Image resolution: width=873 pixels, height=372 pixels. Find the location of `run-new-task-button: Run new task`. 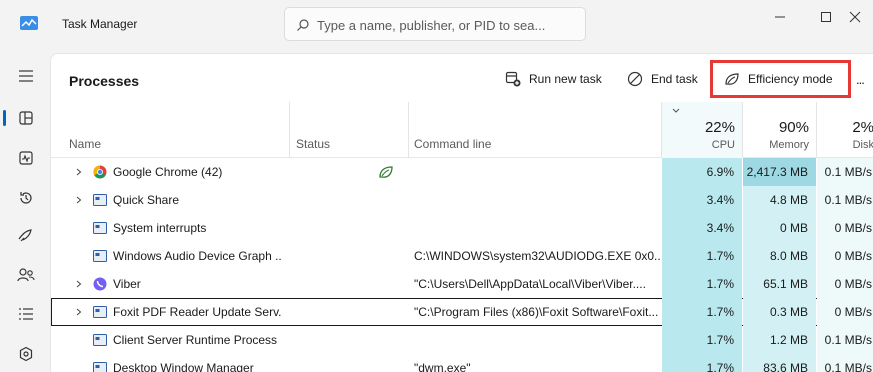

run-new-task-button: Run new task is located at coordinates (553, 79).